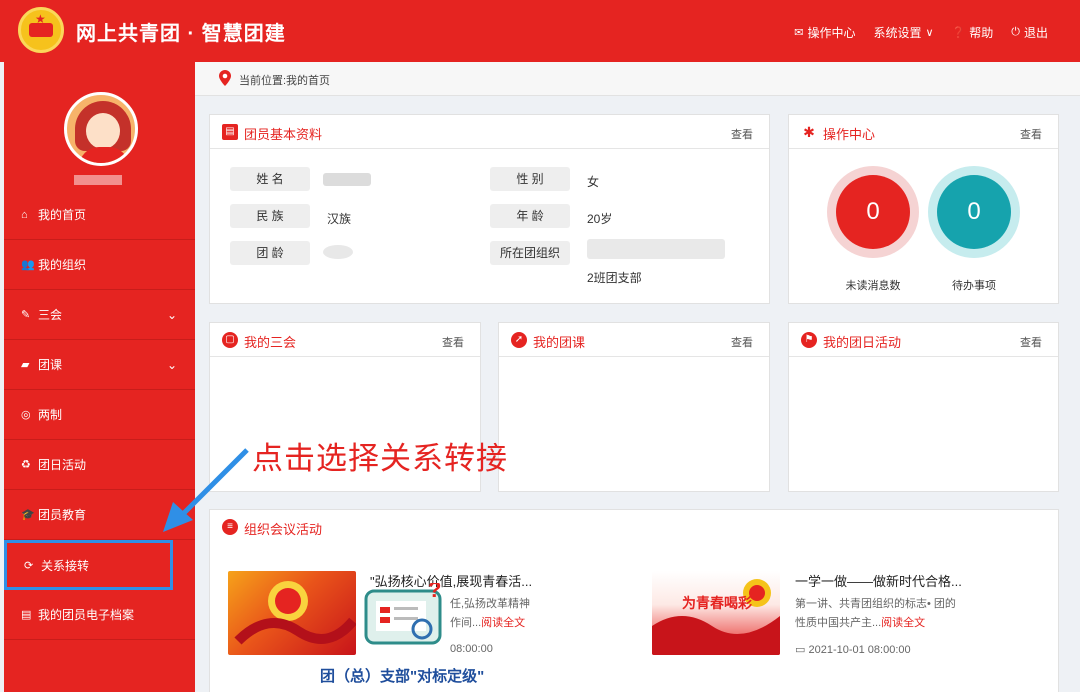 Image resolution: width=1080 pixels, height=692 pixels. What do you see at coordinates (99, 315) in the screenshot?
I see `sidebar-item-three-meetings: ✎ 三会 ⌄` at bounding box center [99, 315].